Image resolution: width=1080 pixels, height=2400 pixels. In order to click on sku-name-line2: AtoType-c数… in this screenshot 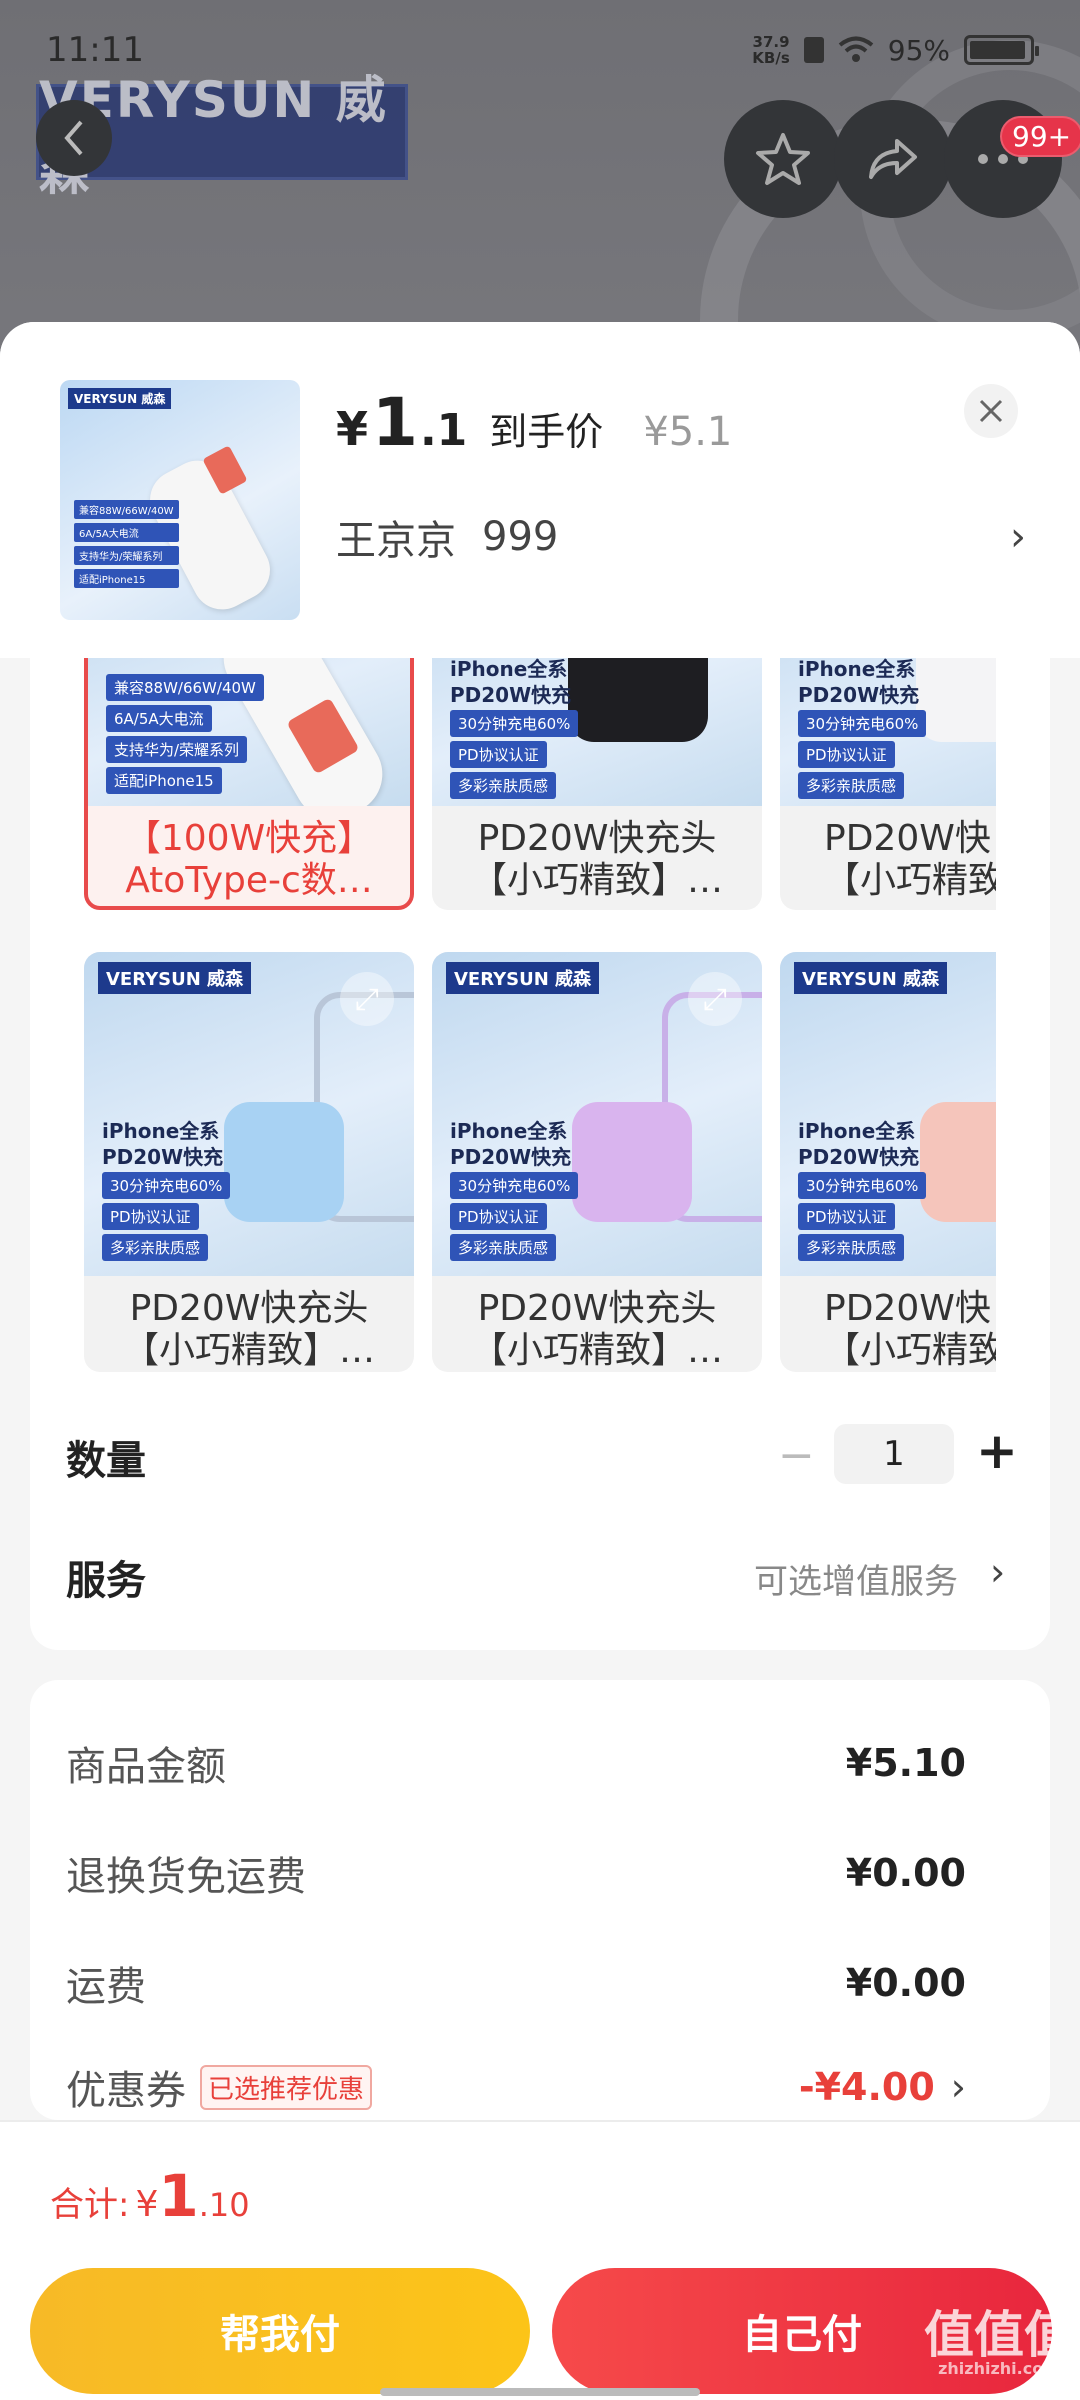, I will do `click(249, 880)`.